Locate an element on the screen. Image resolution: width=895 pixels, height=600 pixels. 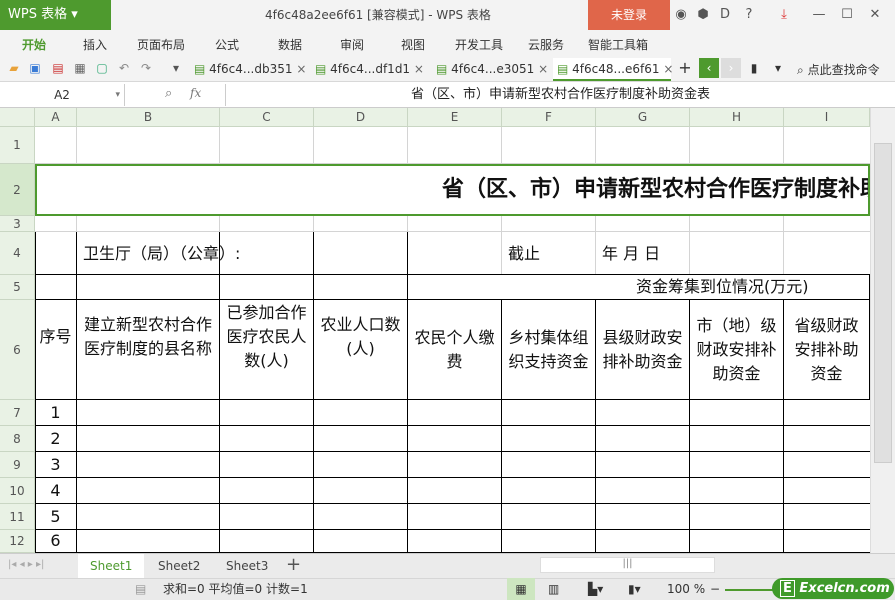
horizontal-scrollbar: ||| is located at coordinates (627, 565).